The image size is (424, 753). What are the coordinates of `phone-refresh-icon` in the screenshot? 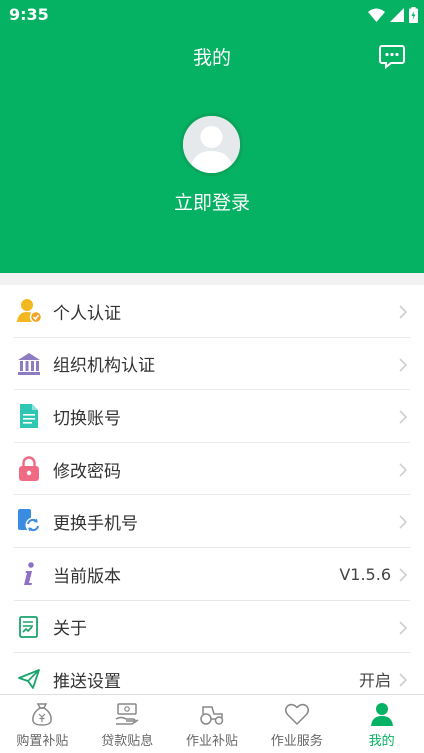 It's located at (29, 521).